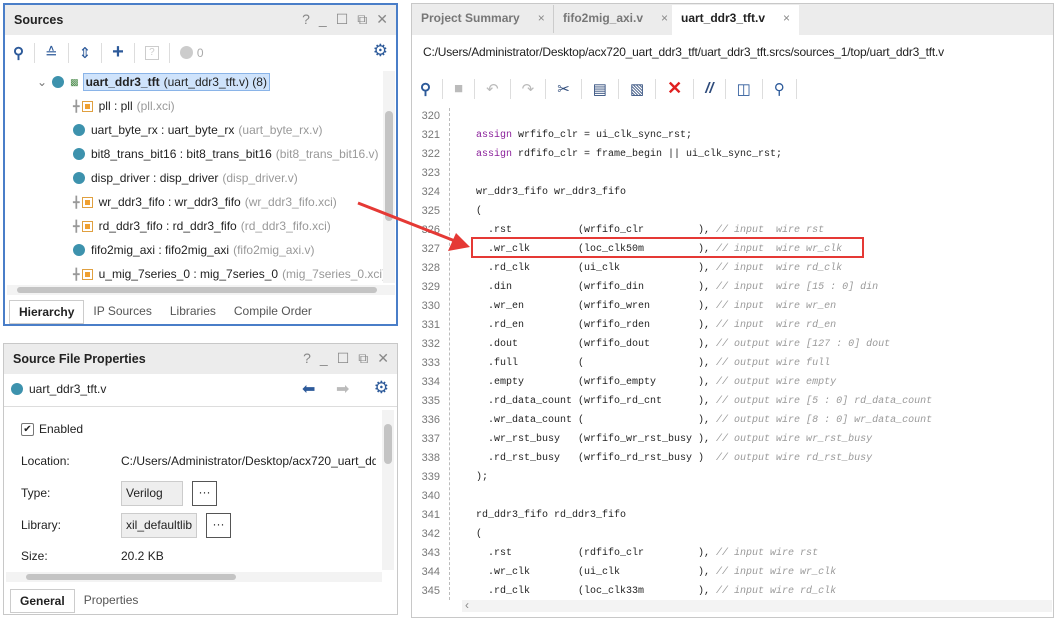 Image resolution: width=1054 pixels, height=621 pixels. I want to click on tab-ip-sources: IP Sources, so click(122, 312).